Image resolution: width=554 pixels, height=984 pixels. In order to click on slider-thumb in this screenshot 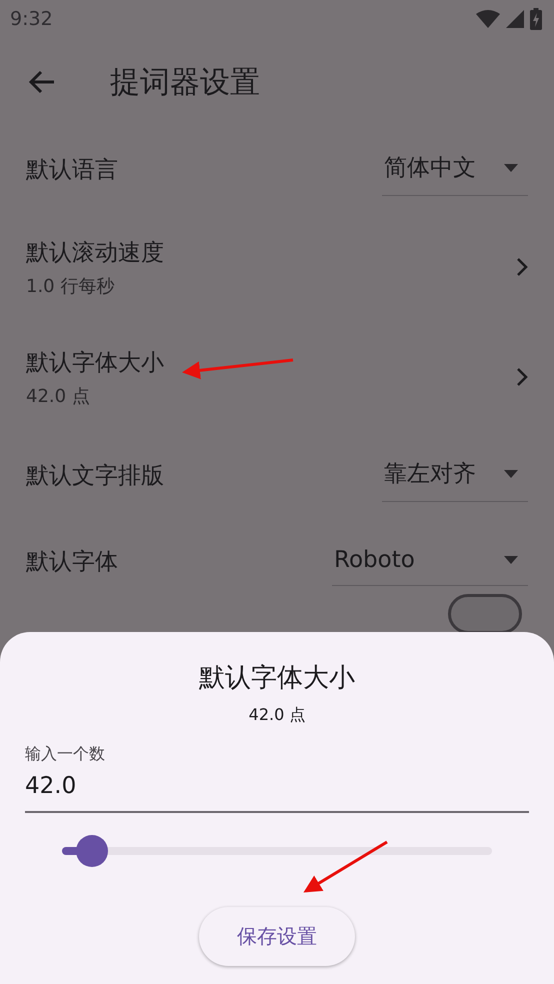, I will do `click(92, 851)`.